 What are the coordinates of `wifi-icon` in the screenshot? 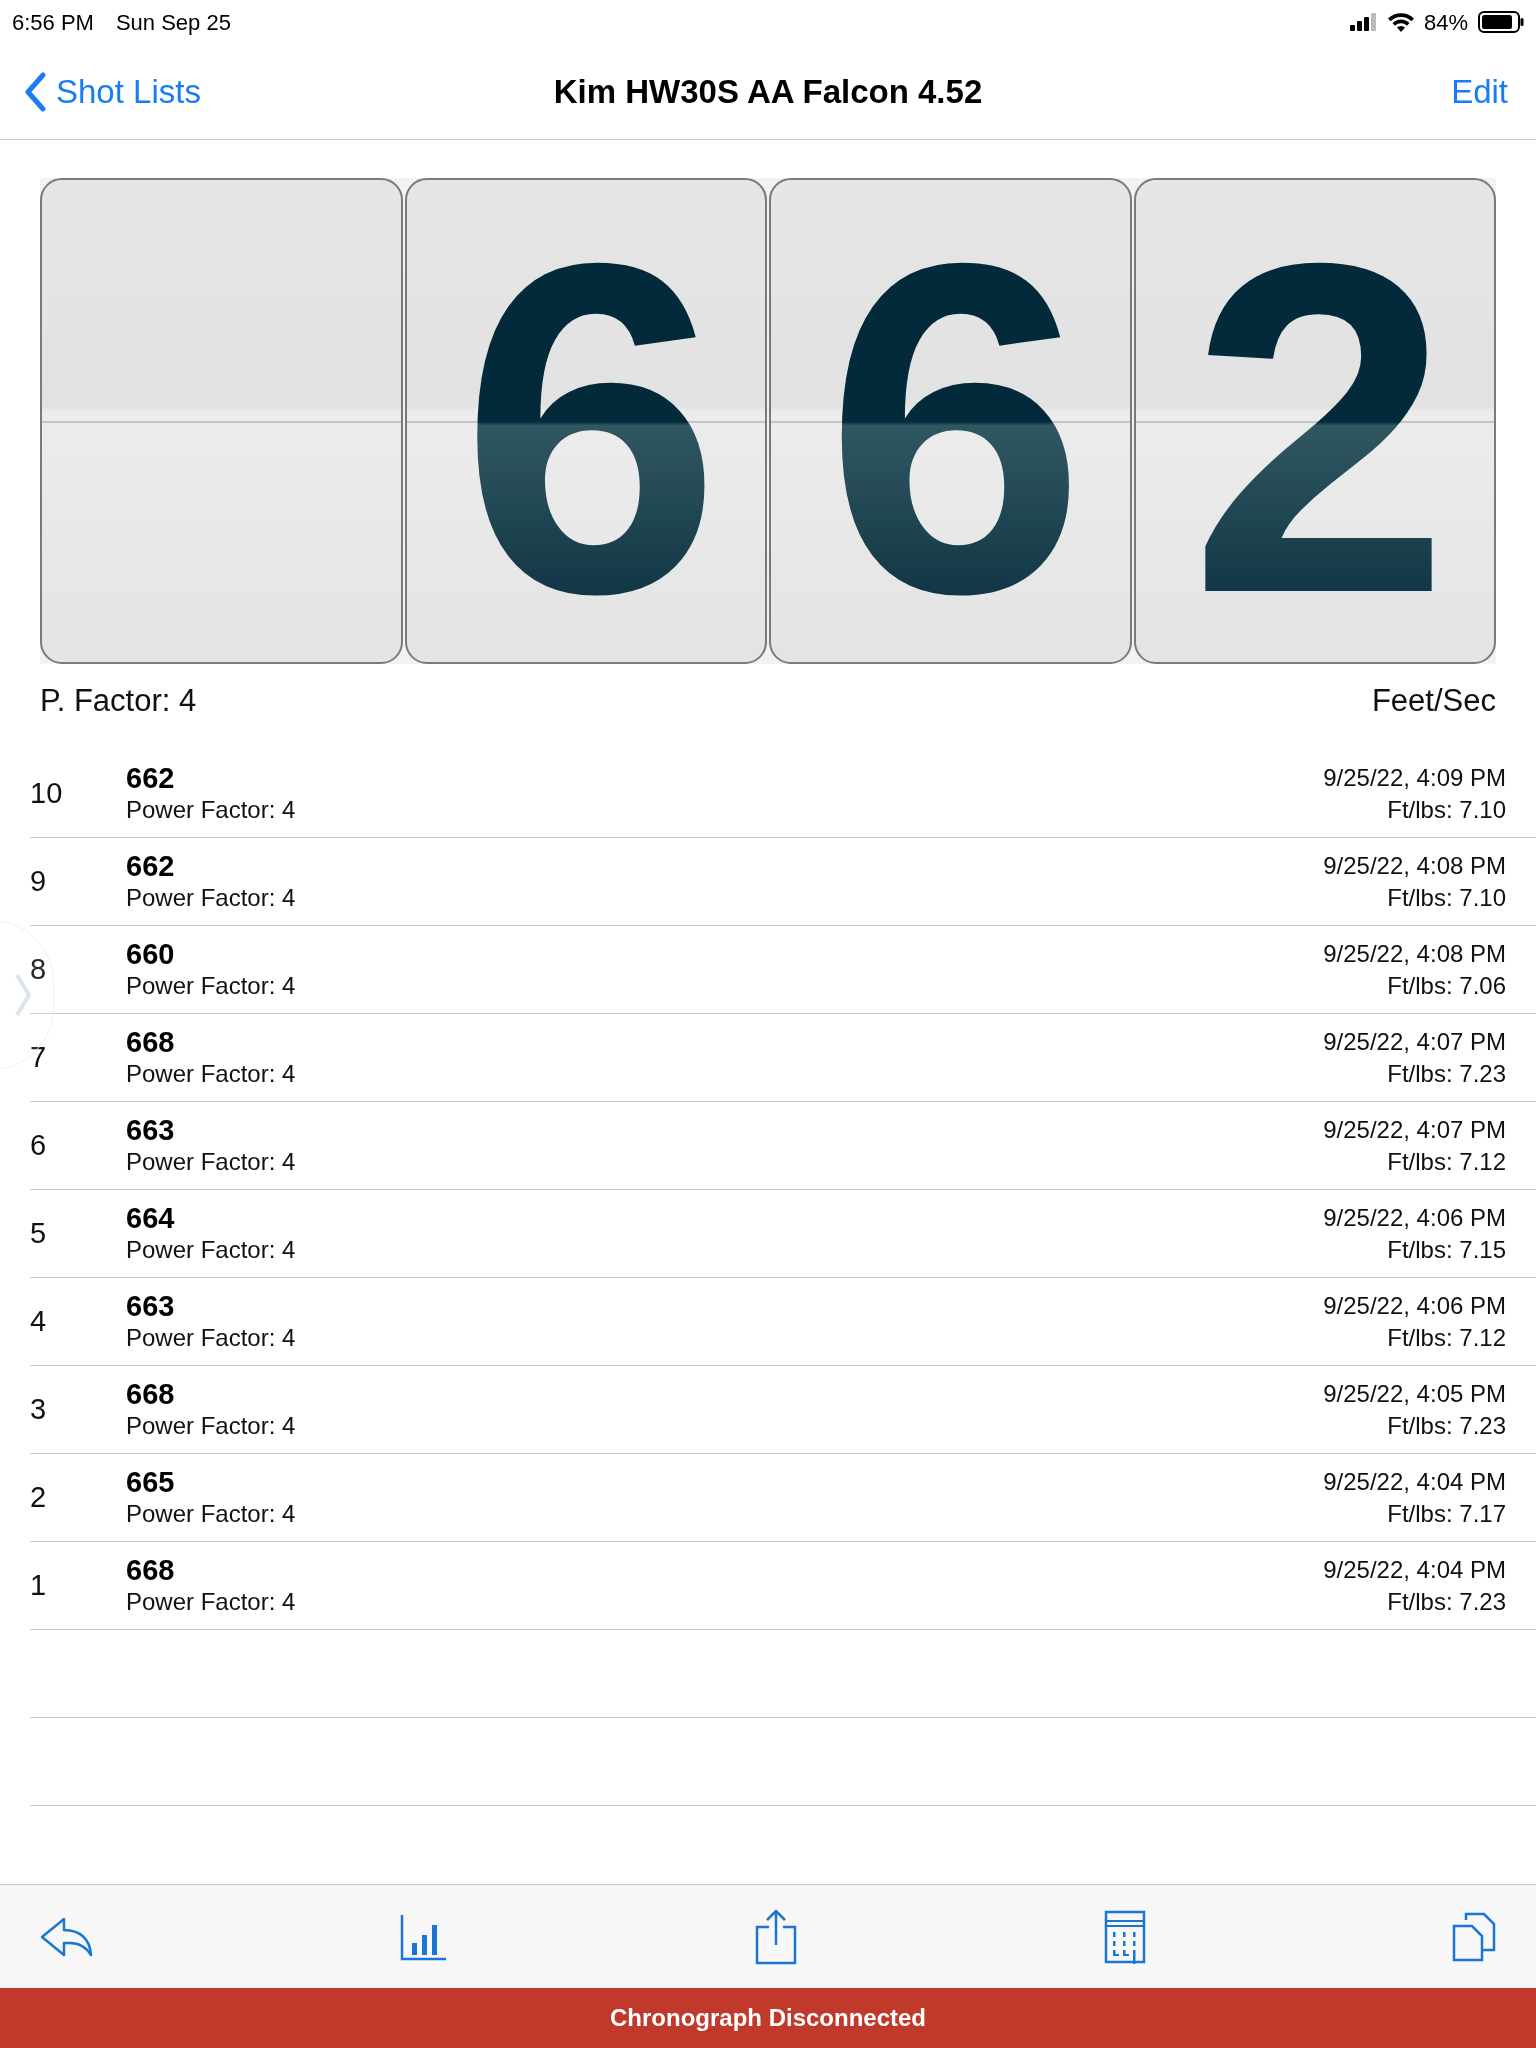 It's located at (1400, 22).